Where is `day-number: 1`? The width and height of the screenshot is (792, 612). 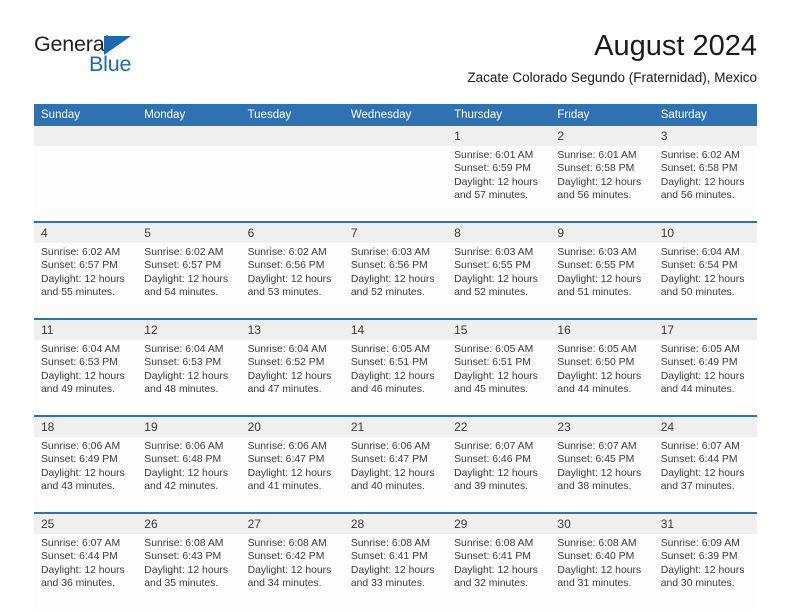
day-number: 1 is located at coordinates (499, 136).